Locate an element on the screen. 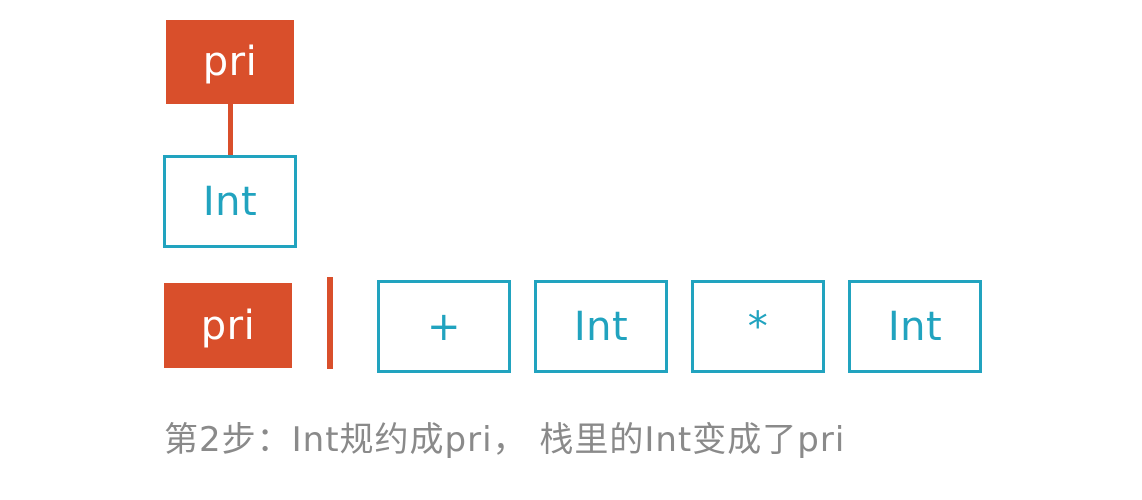  input-token: + is located at coordinates (444, 326).